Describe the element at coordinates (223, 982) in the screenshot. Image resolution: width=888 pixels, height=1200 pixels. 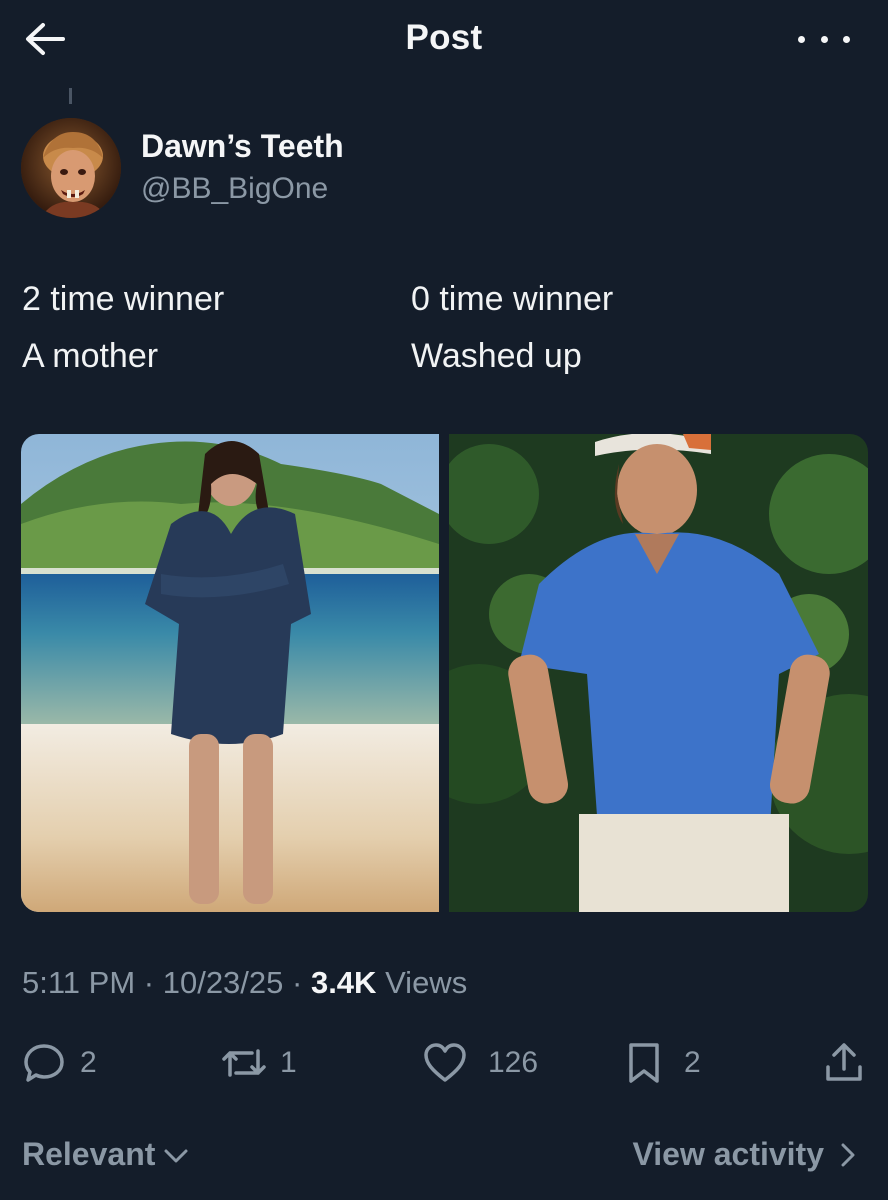
I see `post-date: 10/23/25` at that location.